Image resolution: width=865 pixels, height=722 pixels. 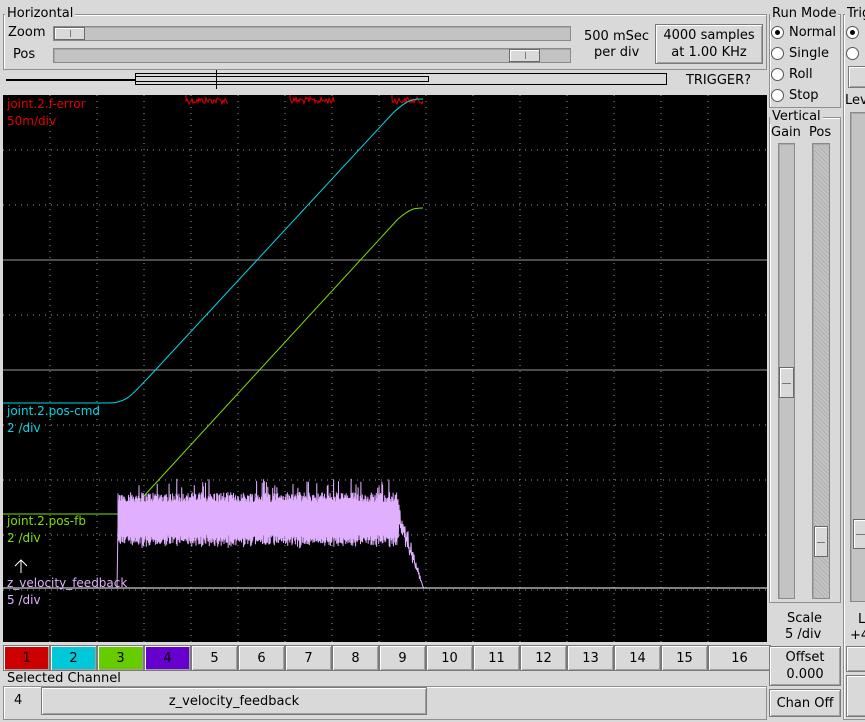 I want to click on zoom-slider, so click(x=312, y=33).